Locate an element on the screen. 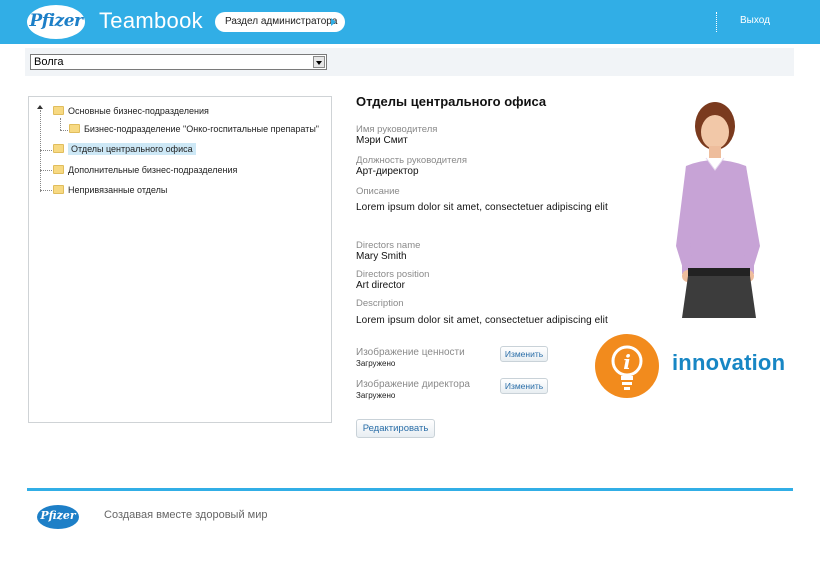 Image resolution: width=820 pixels, height=581 pixels. description-label: Описание is located at coordinates (378, 191).